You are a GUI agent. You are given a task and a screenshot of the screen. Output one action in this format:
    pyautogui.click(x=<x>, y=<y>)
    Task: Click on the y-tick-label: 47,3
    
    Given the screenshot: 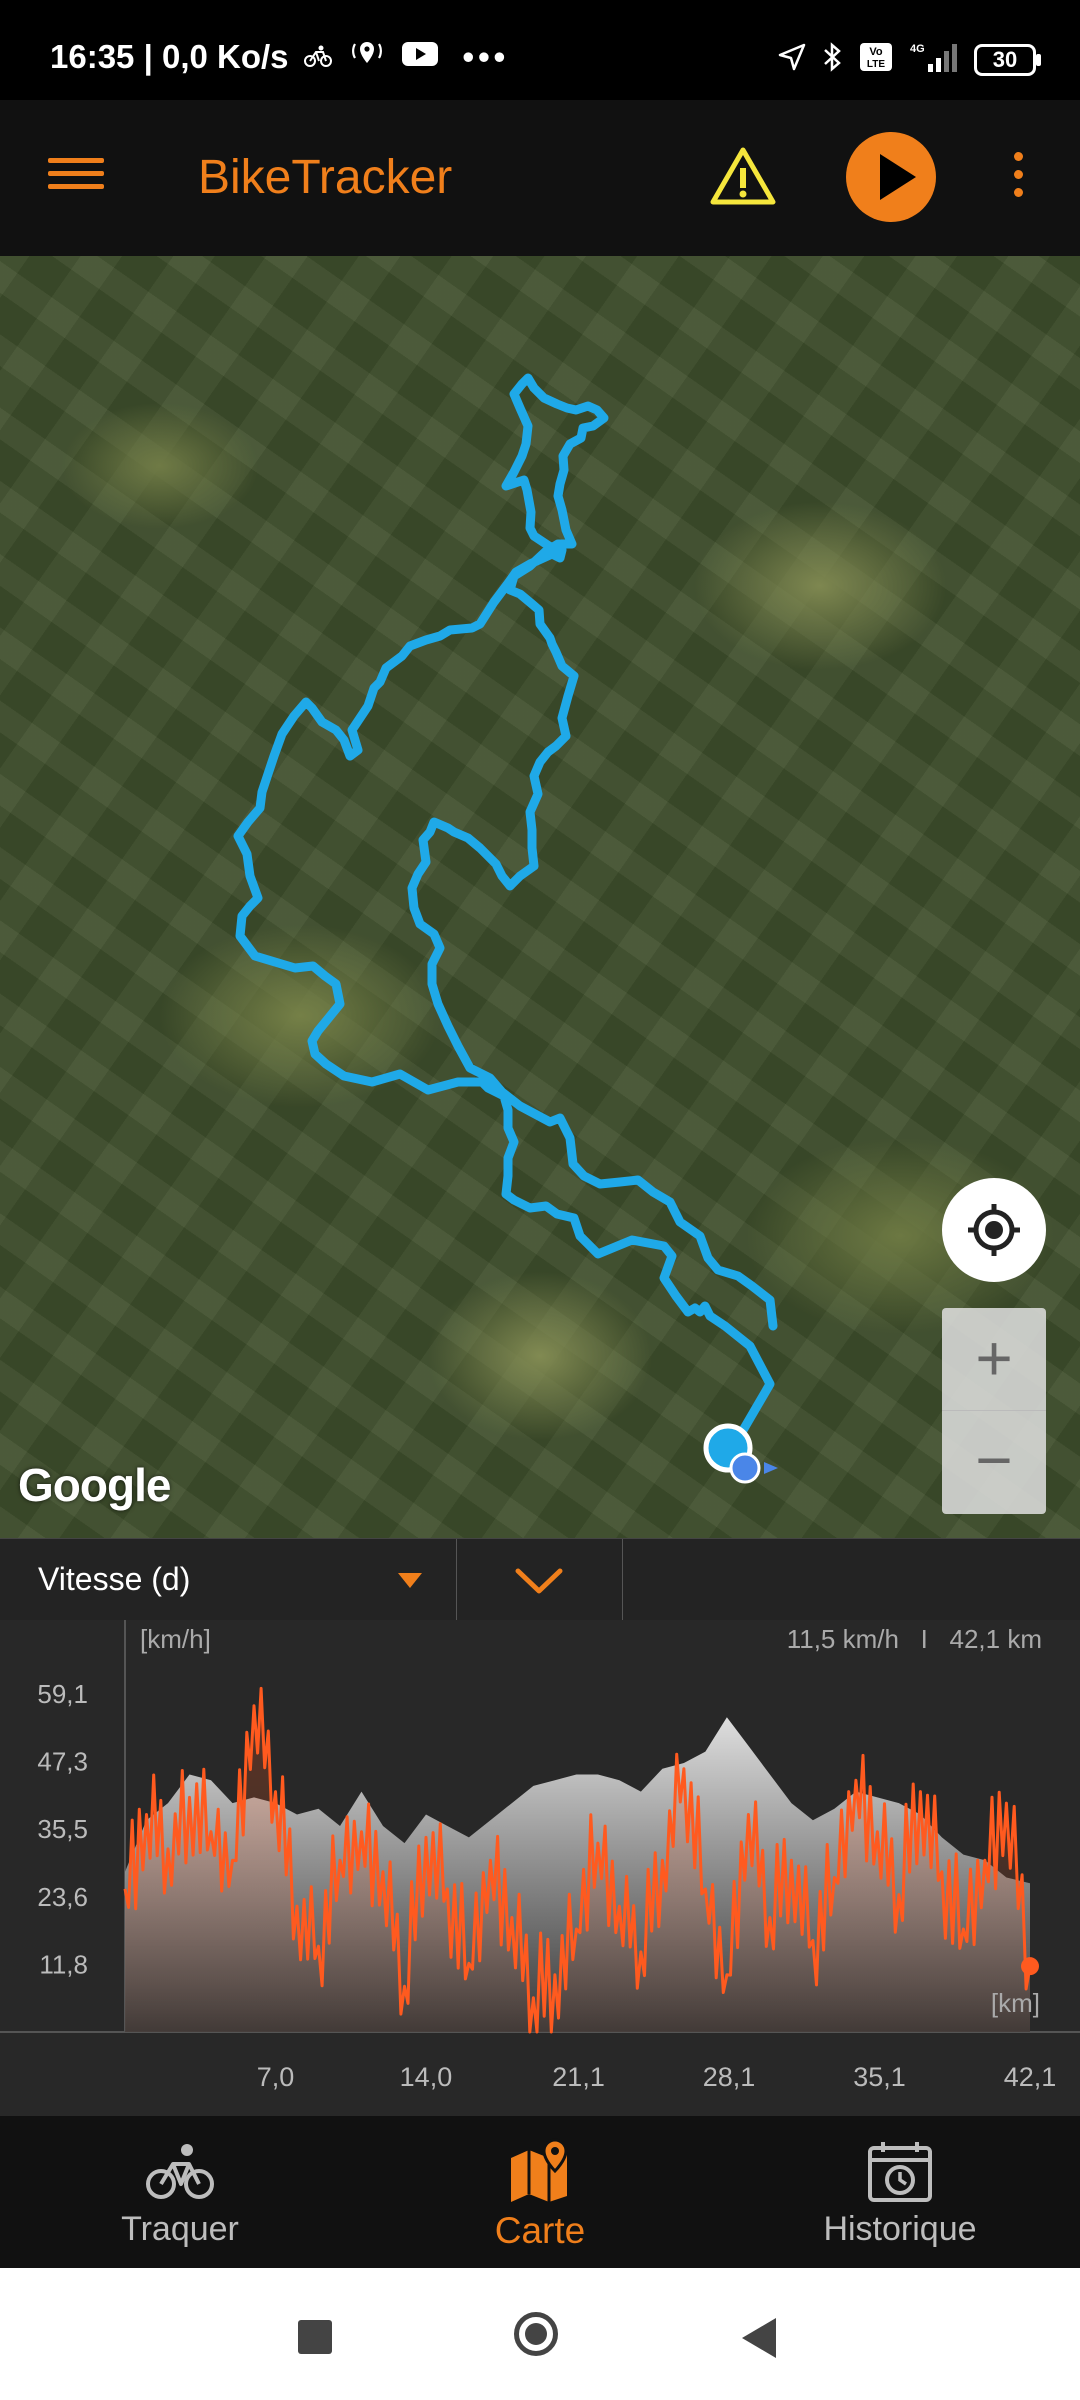 What is the action you would take?
    pyautogui.click(x=62, y=1761)
    